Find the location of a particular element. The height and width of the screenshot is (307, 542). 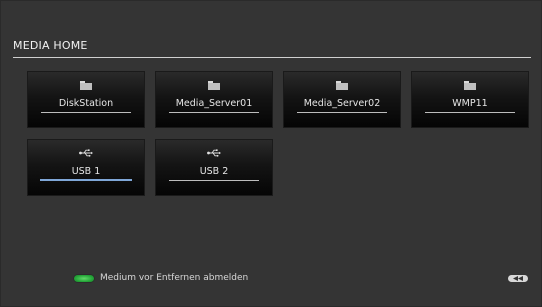

tile-label: DiskStation is located at coordinates (86, 103).